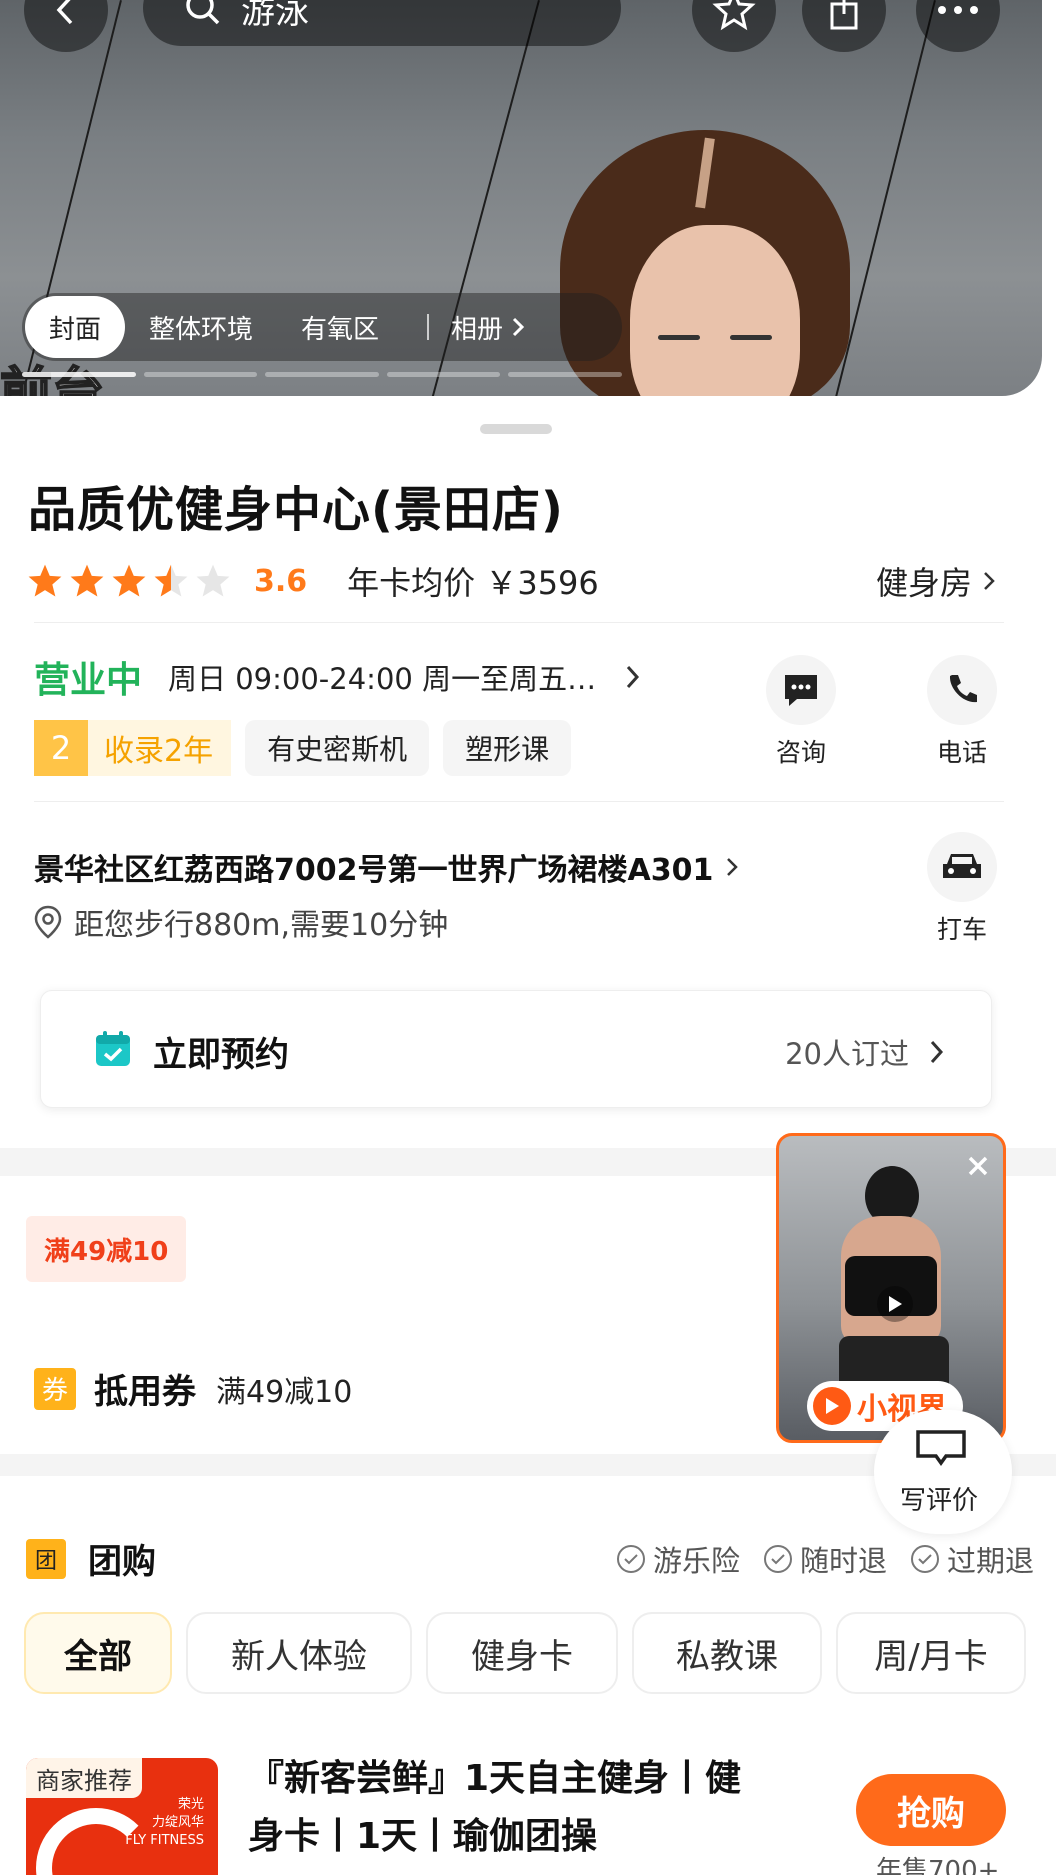 The width and height of the screenshot is (1056, 1875). Describe the element at coordinates (939, 1501) in the screenshot. I see `write-review-label: 写评价` at that location.